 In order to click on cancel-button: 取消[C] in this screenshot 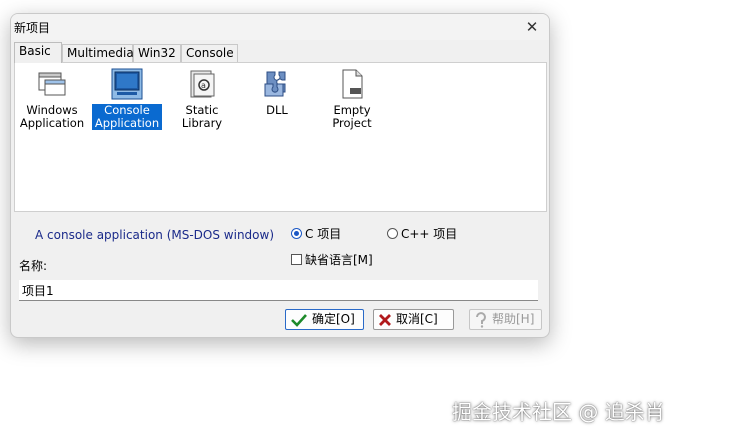, I will do `click(413, 319)`.